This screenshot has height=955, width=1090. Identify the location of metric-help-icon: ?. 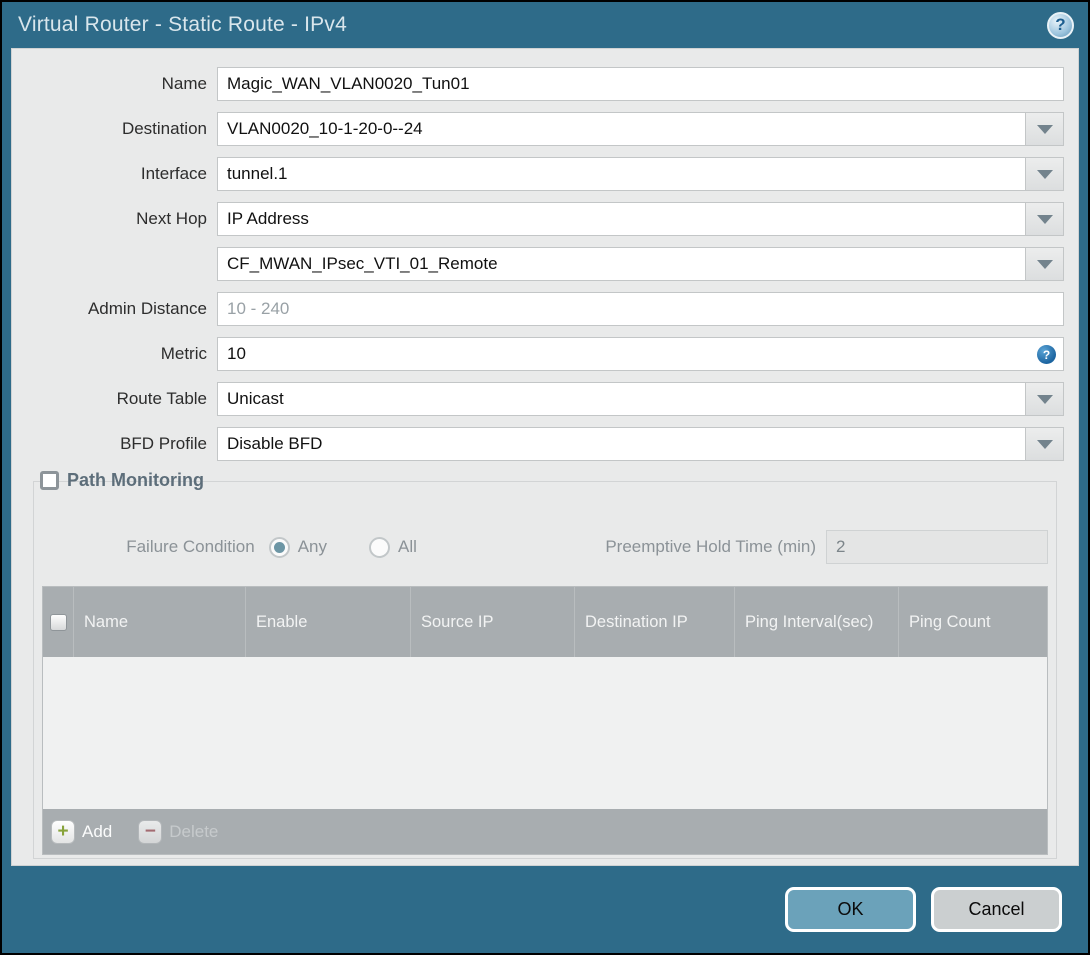
(1046, 354).